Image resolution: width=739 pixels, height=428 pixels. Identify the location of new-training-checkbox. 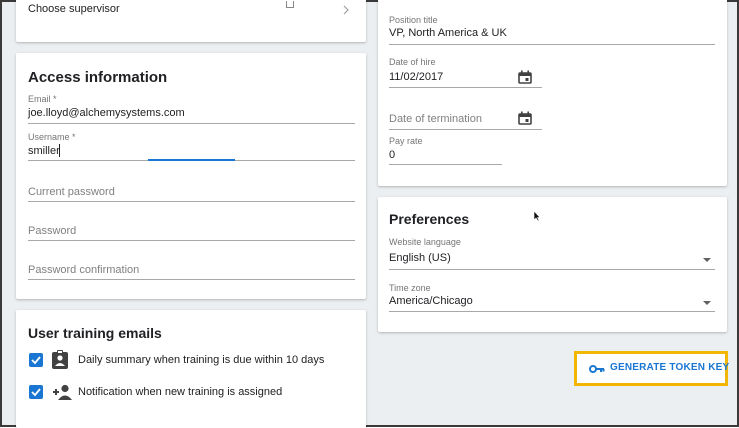
(36, 392).